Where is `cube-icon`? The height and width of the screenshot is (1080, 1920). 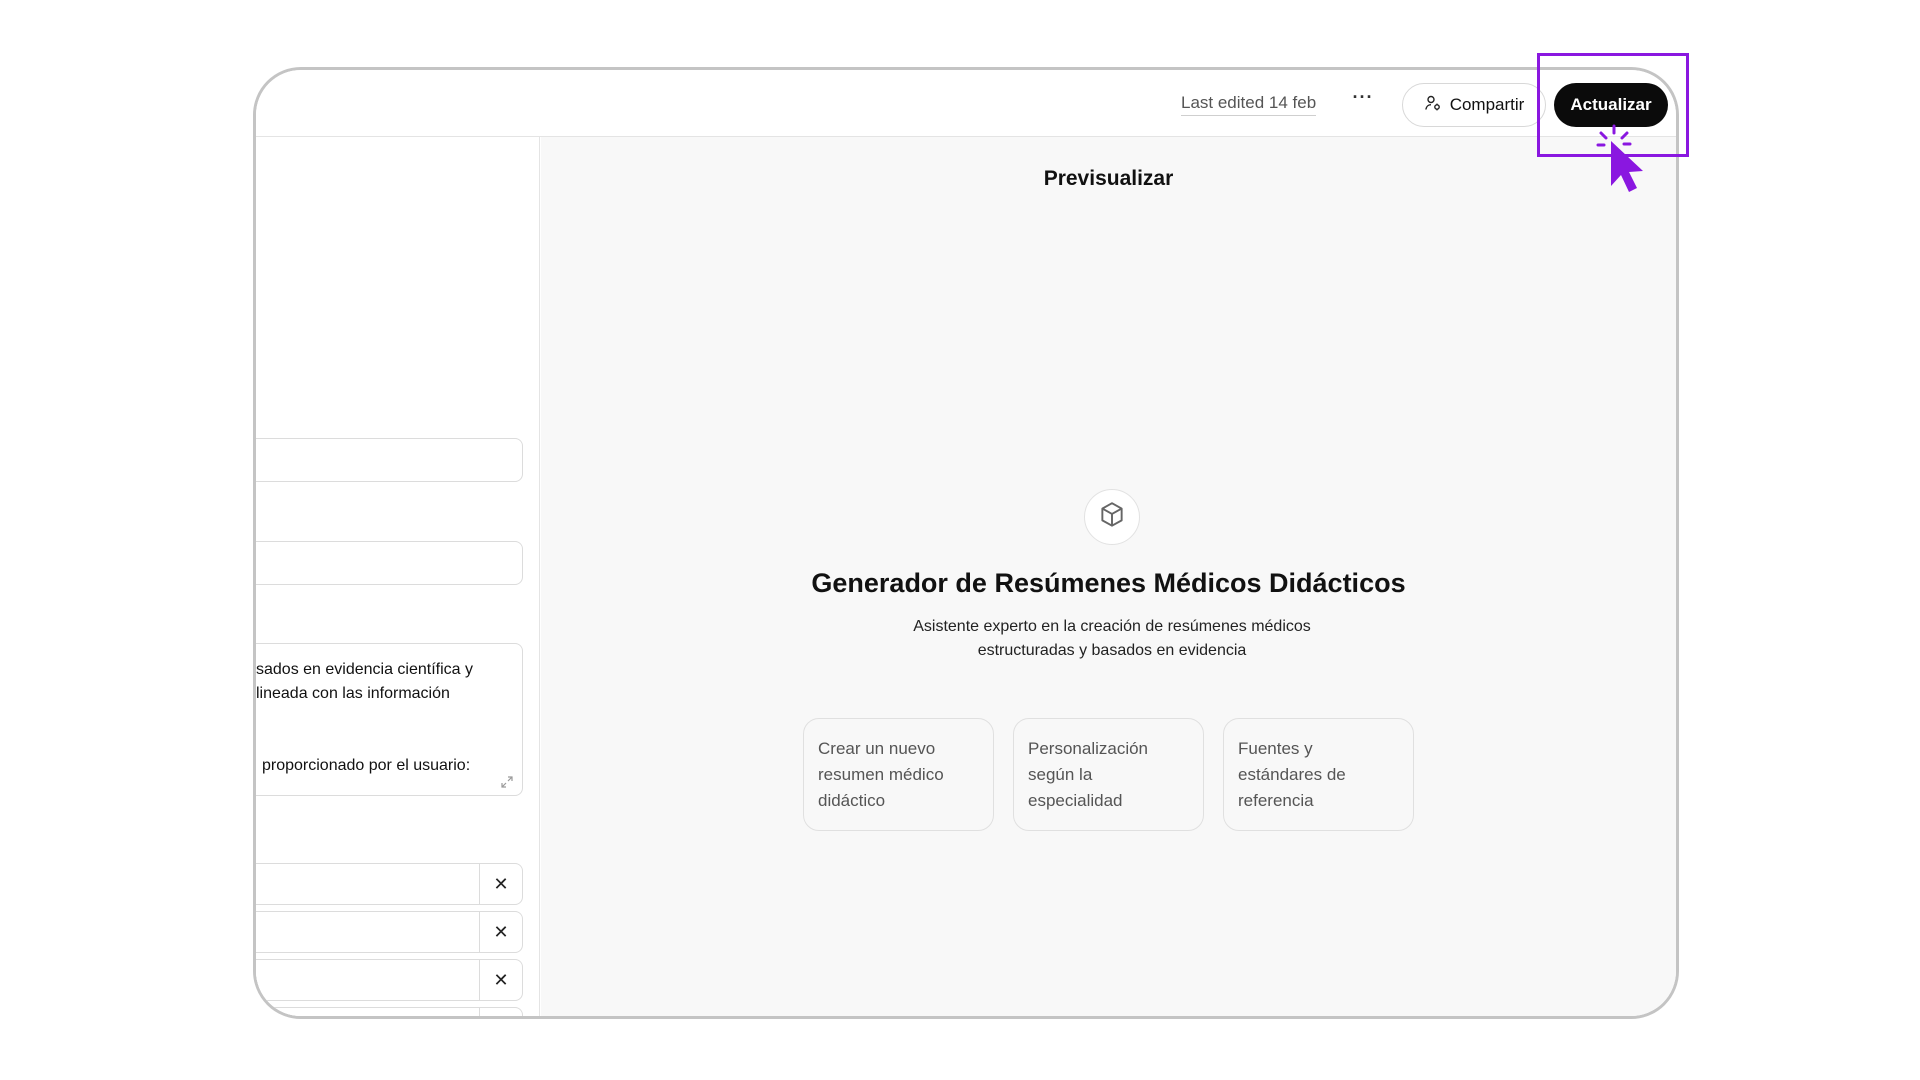 cube-icon is located at coordinates (1112, 517).